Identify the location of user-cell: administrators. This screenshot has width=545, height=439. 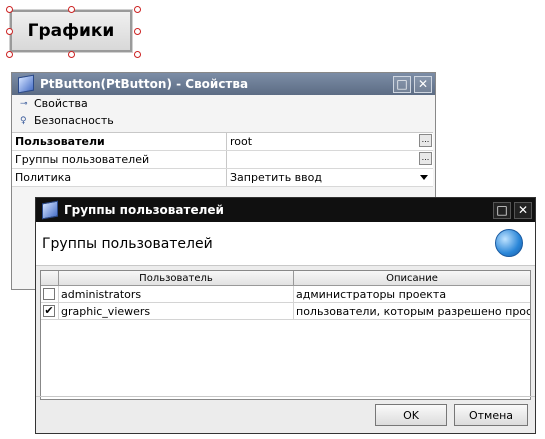
(176, 294).